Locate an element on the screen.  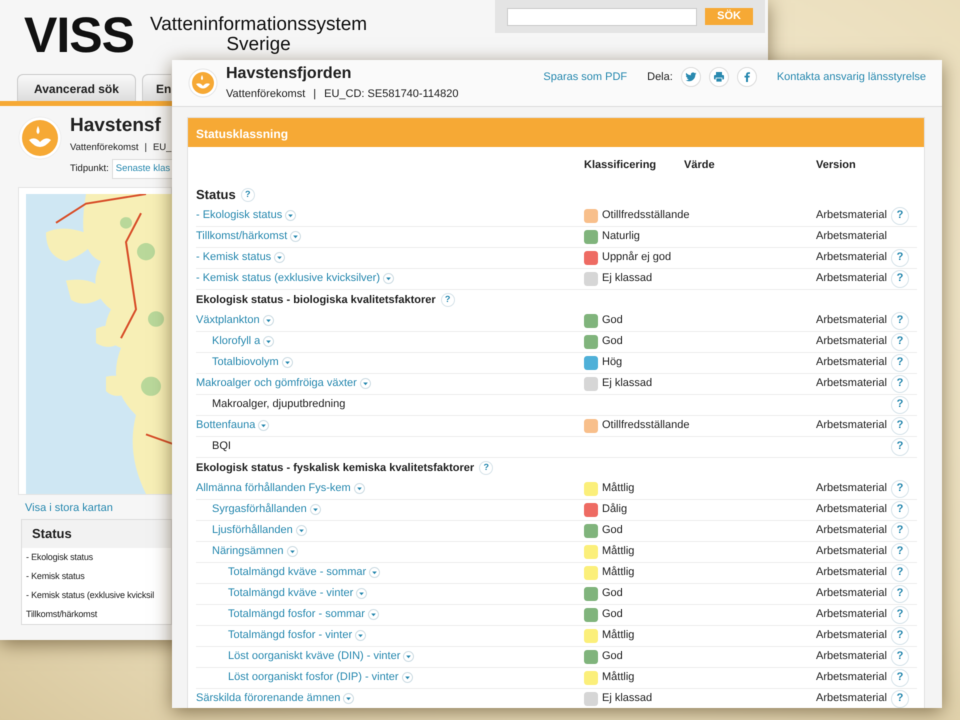
row-link: Allmänna förhållanden Fys-kem is located at coordinates (280, 488).